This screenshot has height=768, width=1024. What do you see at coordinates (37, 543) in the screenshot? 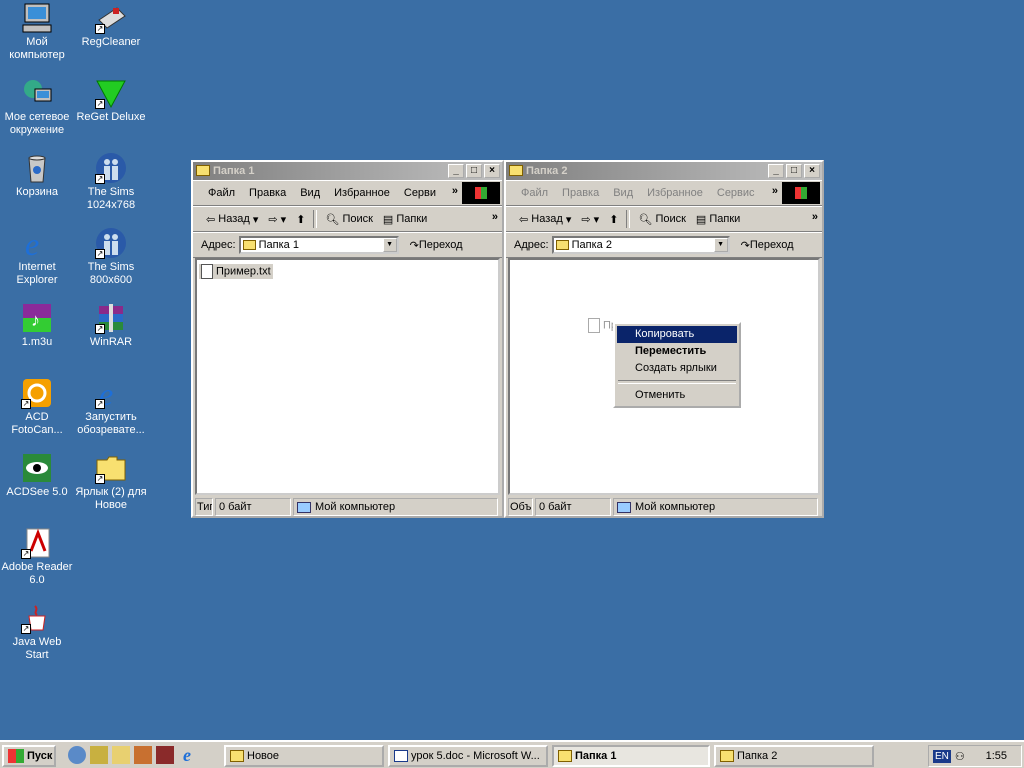
I see `adobe-reader-icon: ↗` at bounding box center [37, 543].